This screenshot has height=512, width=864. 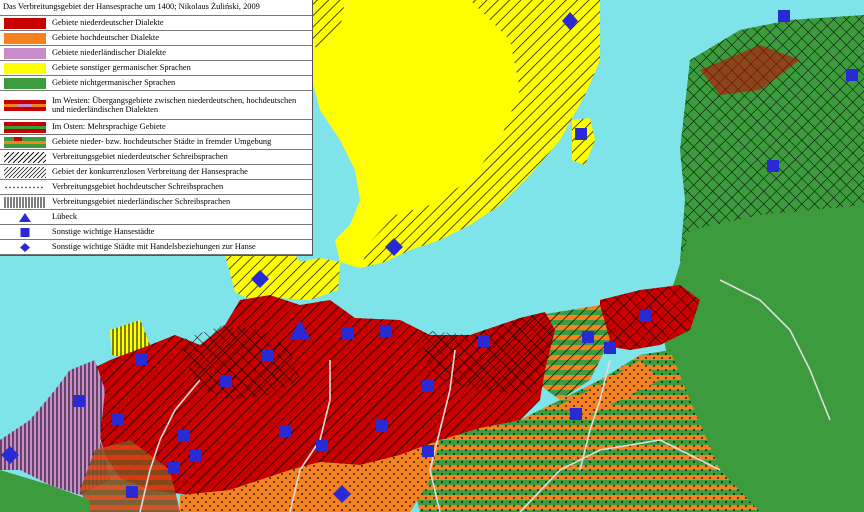 What do you see at coordinates (114, 83) in the screenshot?
I see `legend-label-ng: Gebiete nichtgermanischer Sprachen` at bounding box center [114, 83].